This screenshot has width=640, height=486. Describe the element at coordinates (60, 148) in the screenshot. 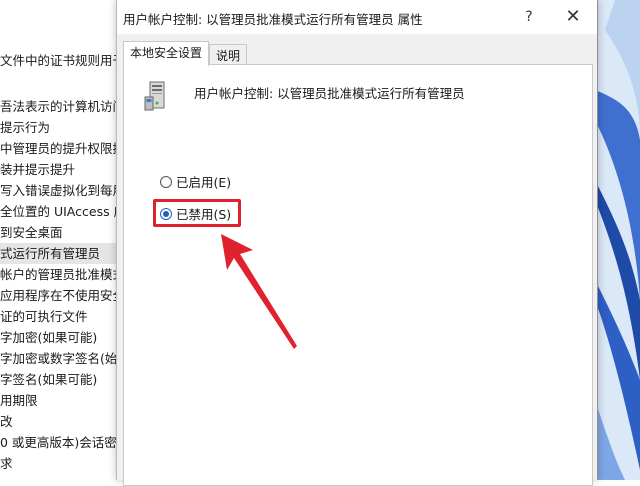

I see `policy-list-item: 中管理员的提升权限提` at that location.